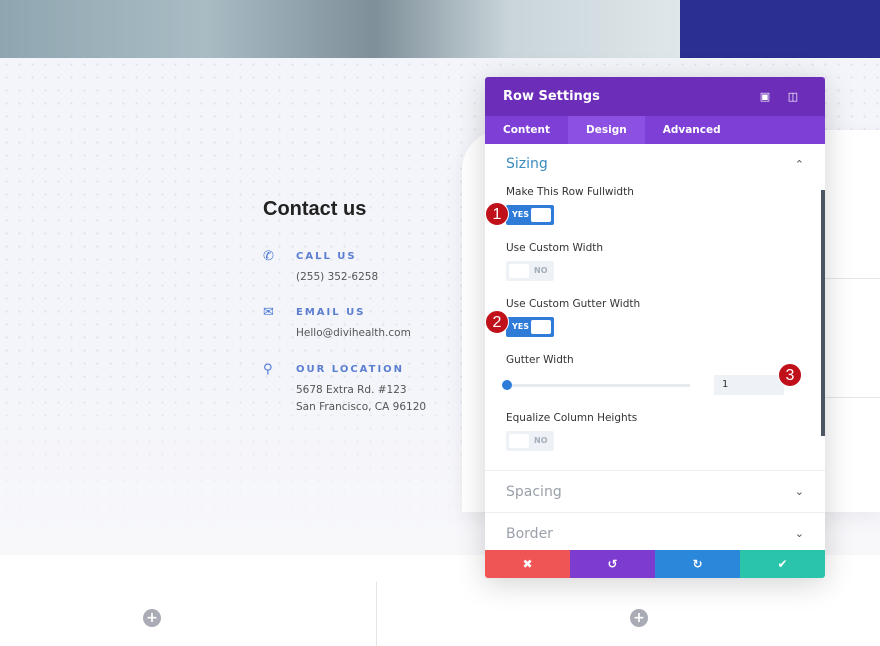 Image resolution: width=880 pixels, height=646 pixels. Describe the element at coordinates (530, 327) in the screenshot. I see `custom-gutter-toggle: YES` at that location.